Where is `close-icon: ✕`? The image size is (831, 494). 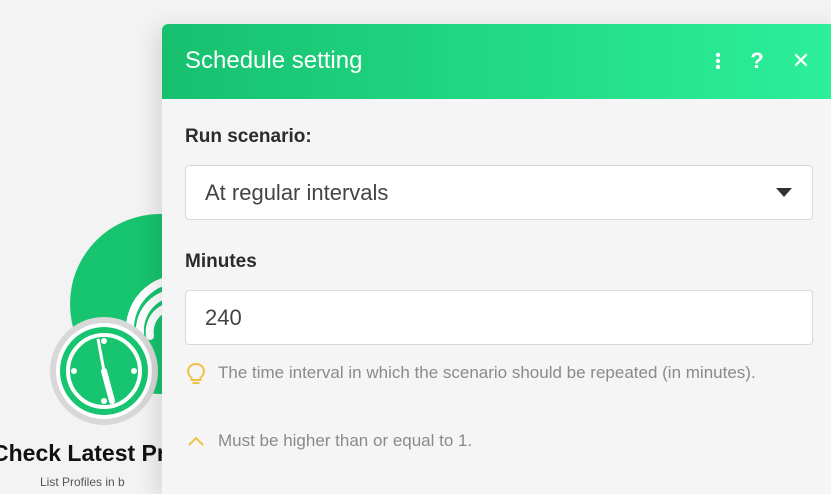 close-icon: ✕ is located at coordinates (801, 61).